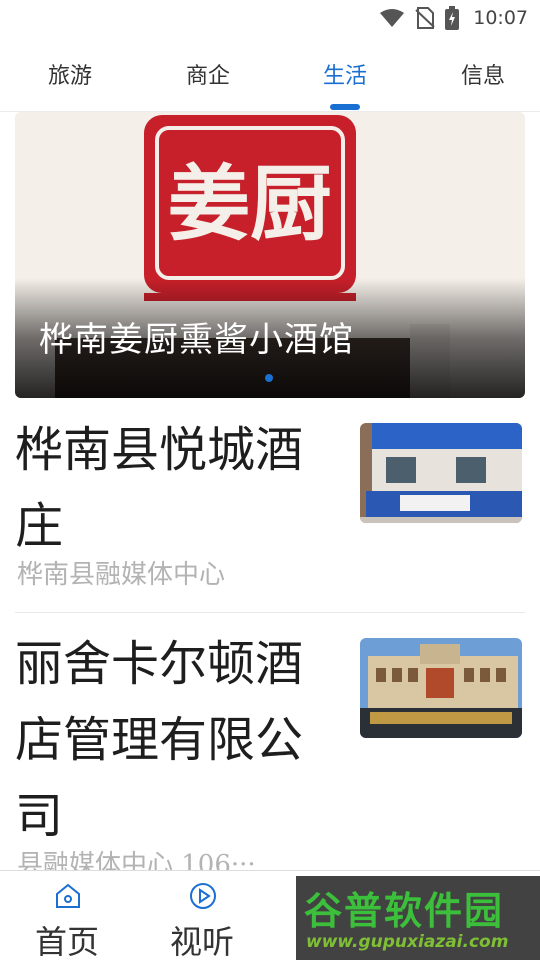 The width and height of the screenshot is (540, 963). I want to click on tab-travel: 旅游, so click(70, 74).